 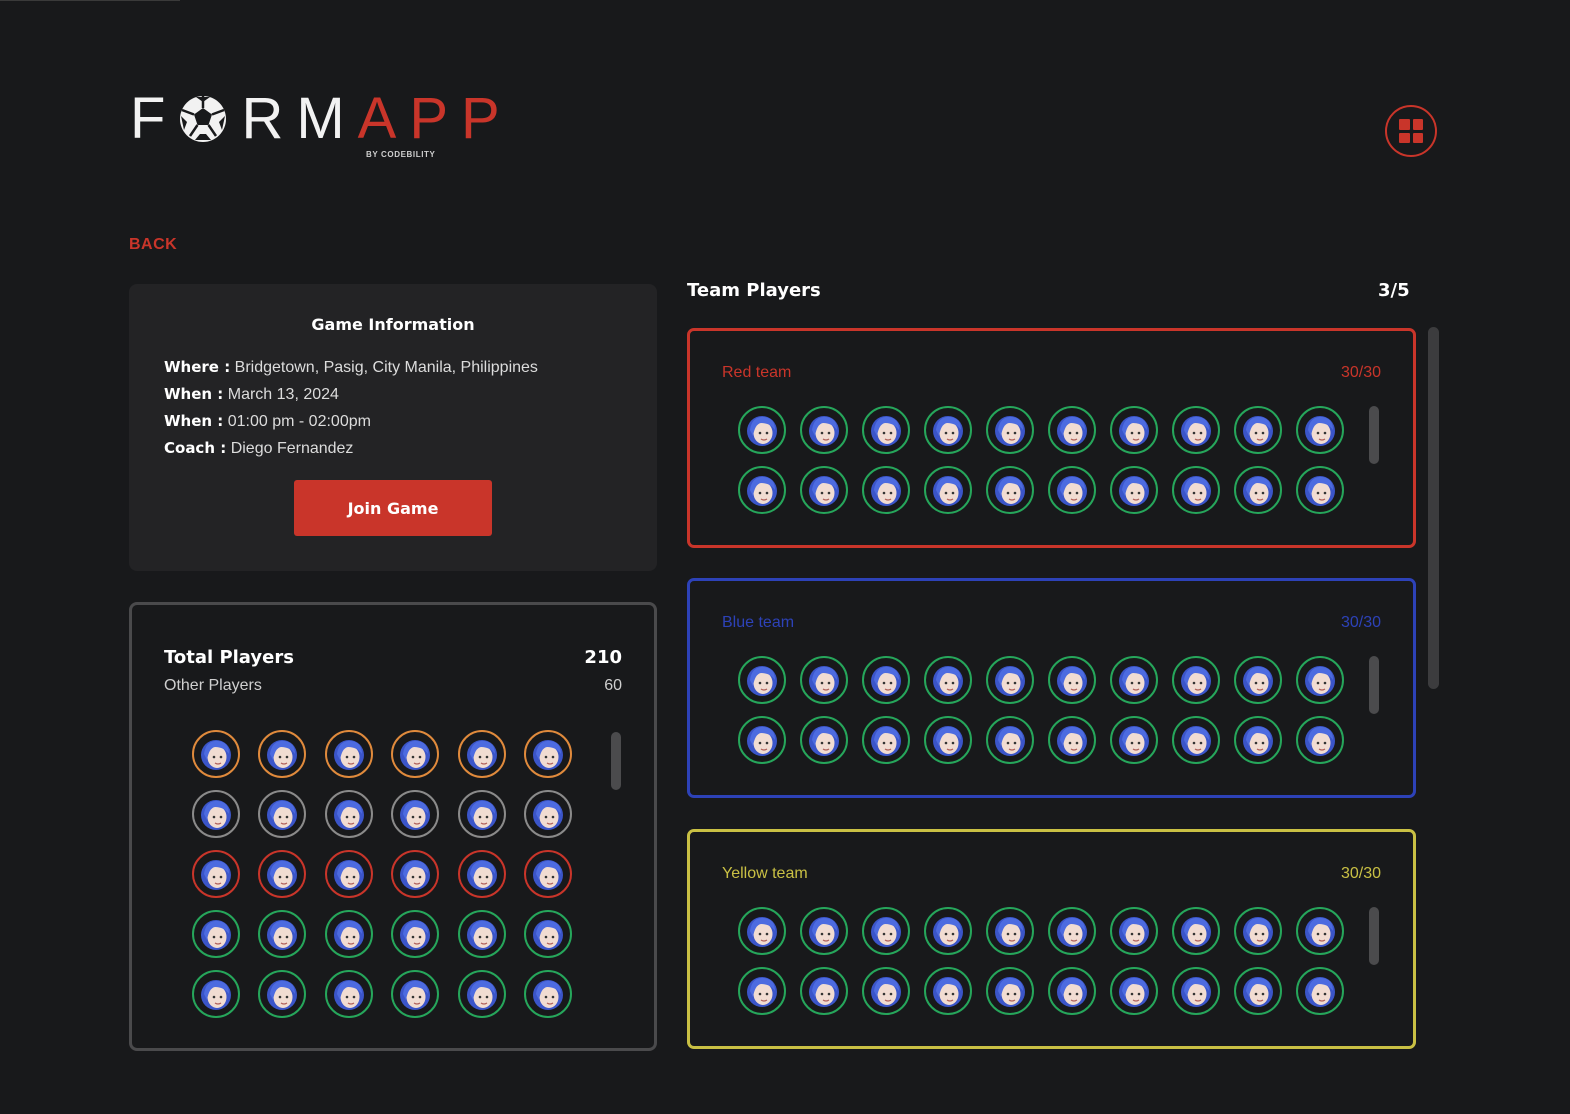 I want to click on team-players-scrollbar, so click(x=1433, y=508).